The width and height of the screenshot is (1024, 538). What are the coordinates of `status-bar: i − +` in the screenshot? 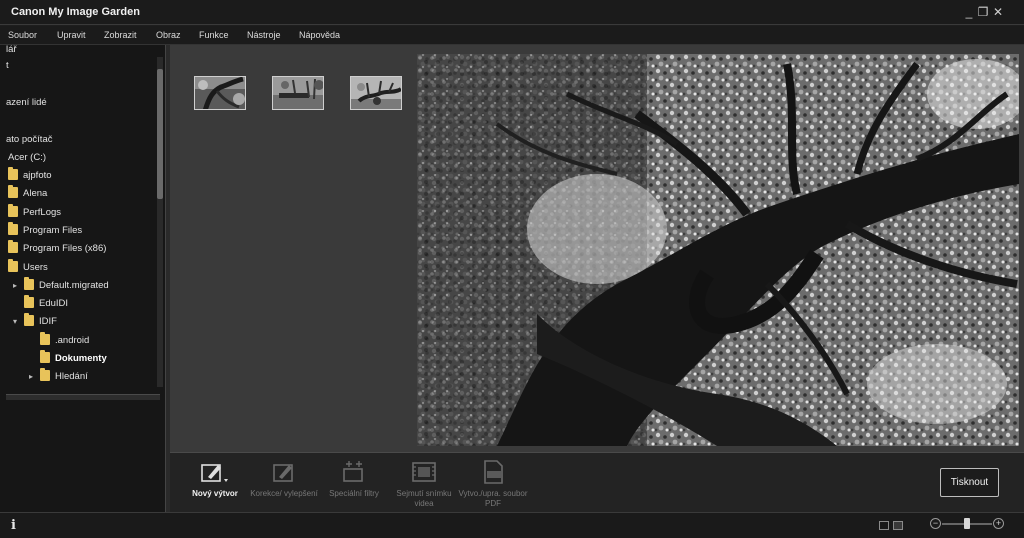 It's located at (512, 525).